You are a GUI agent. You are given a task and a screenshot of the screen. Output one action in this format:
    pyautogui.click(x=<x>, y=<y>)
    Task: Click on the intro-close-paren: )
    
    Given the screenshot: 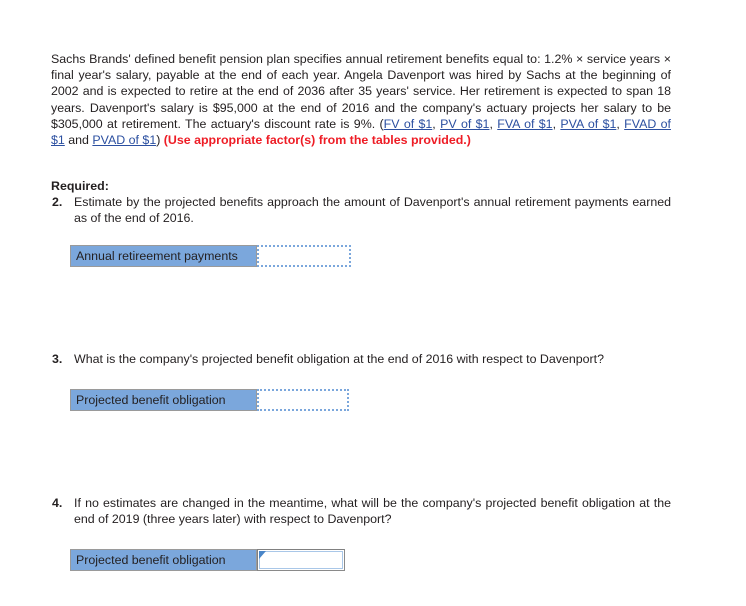 What is the action you would take?
    pyautogui.click(x=160, y=140)
    